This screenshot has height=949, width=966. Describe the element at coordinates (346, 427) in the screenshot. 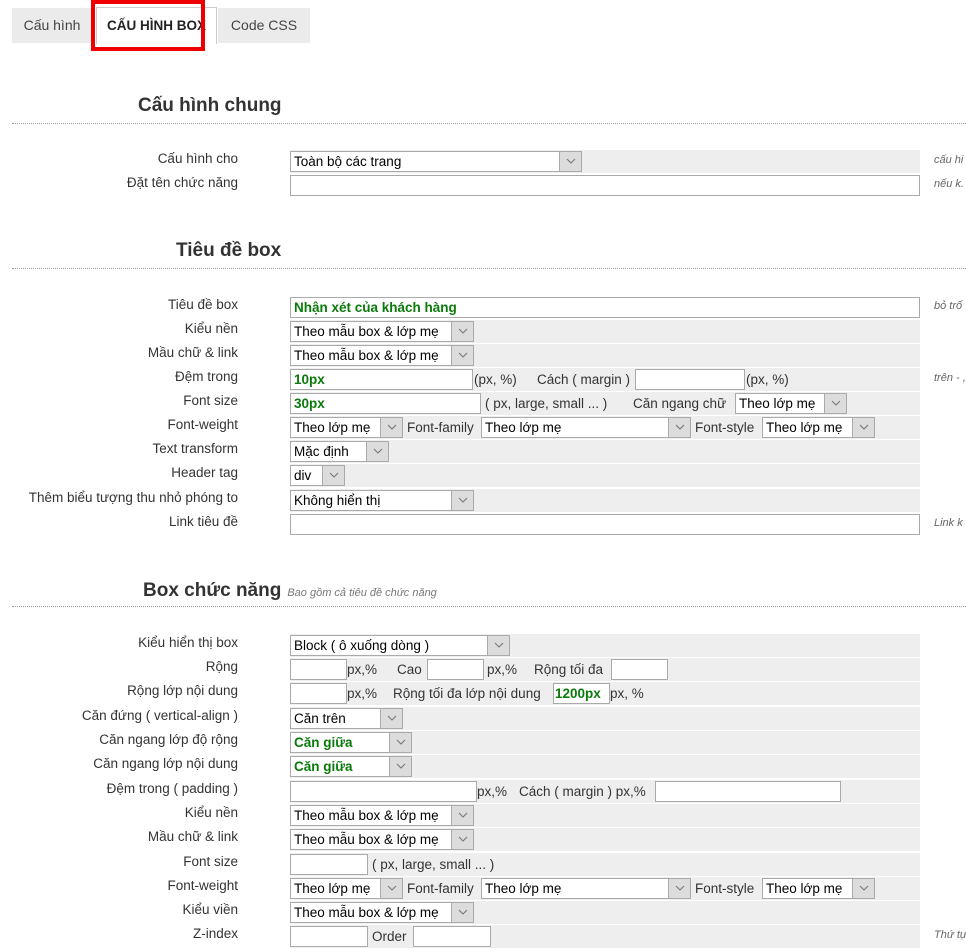

I see `title-font-weight-select: Theo lớp mẹ` at that location.